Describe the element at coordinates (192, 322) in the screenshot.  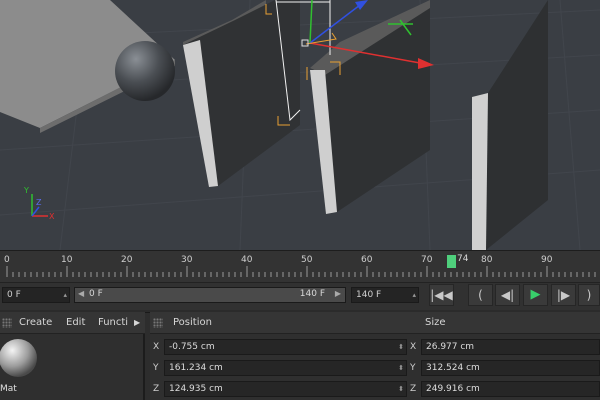
I see `position-header: Position` at that location.